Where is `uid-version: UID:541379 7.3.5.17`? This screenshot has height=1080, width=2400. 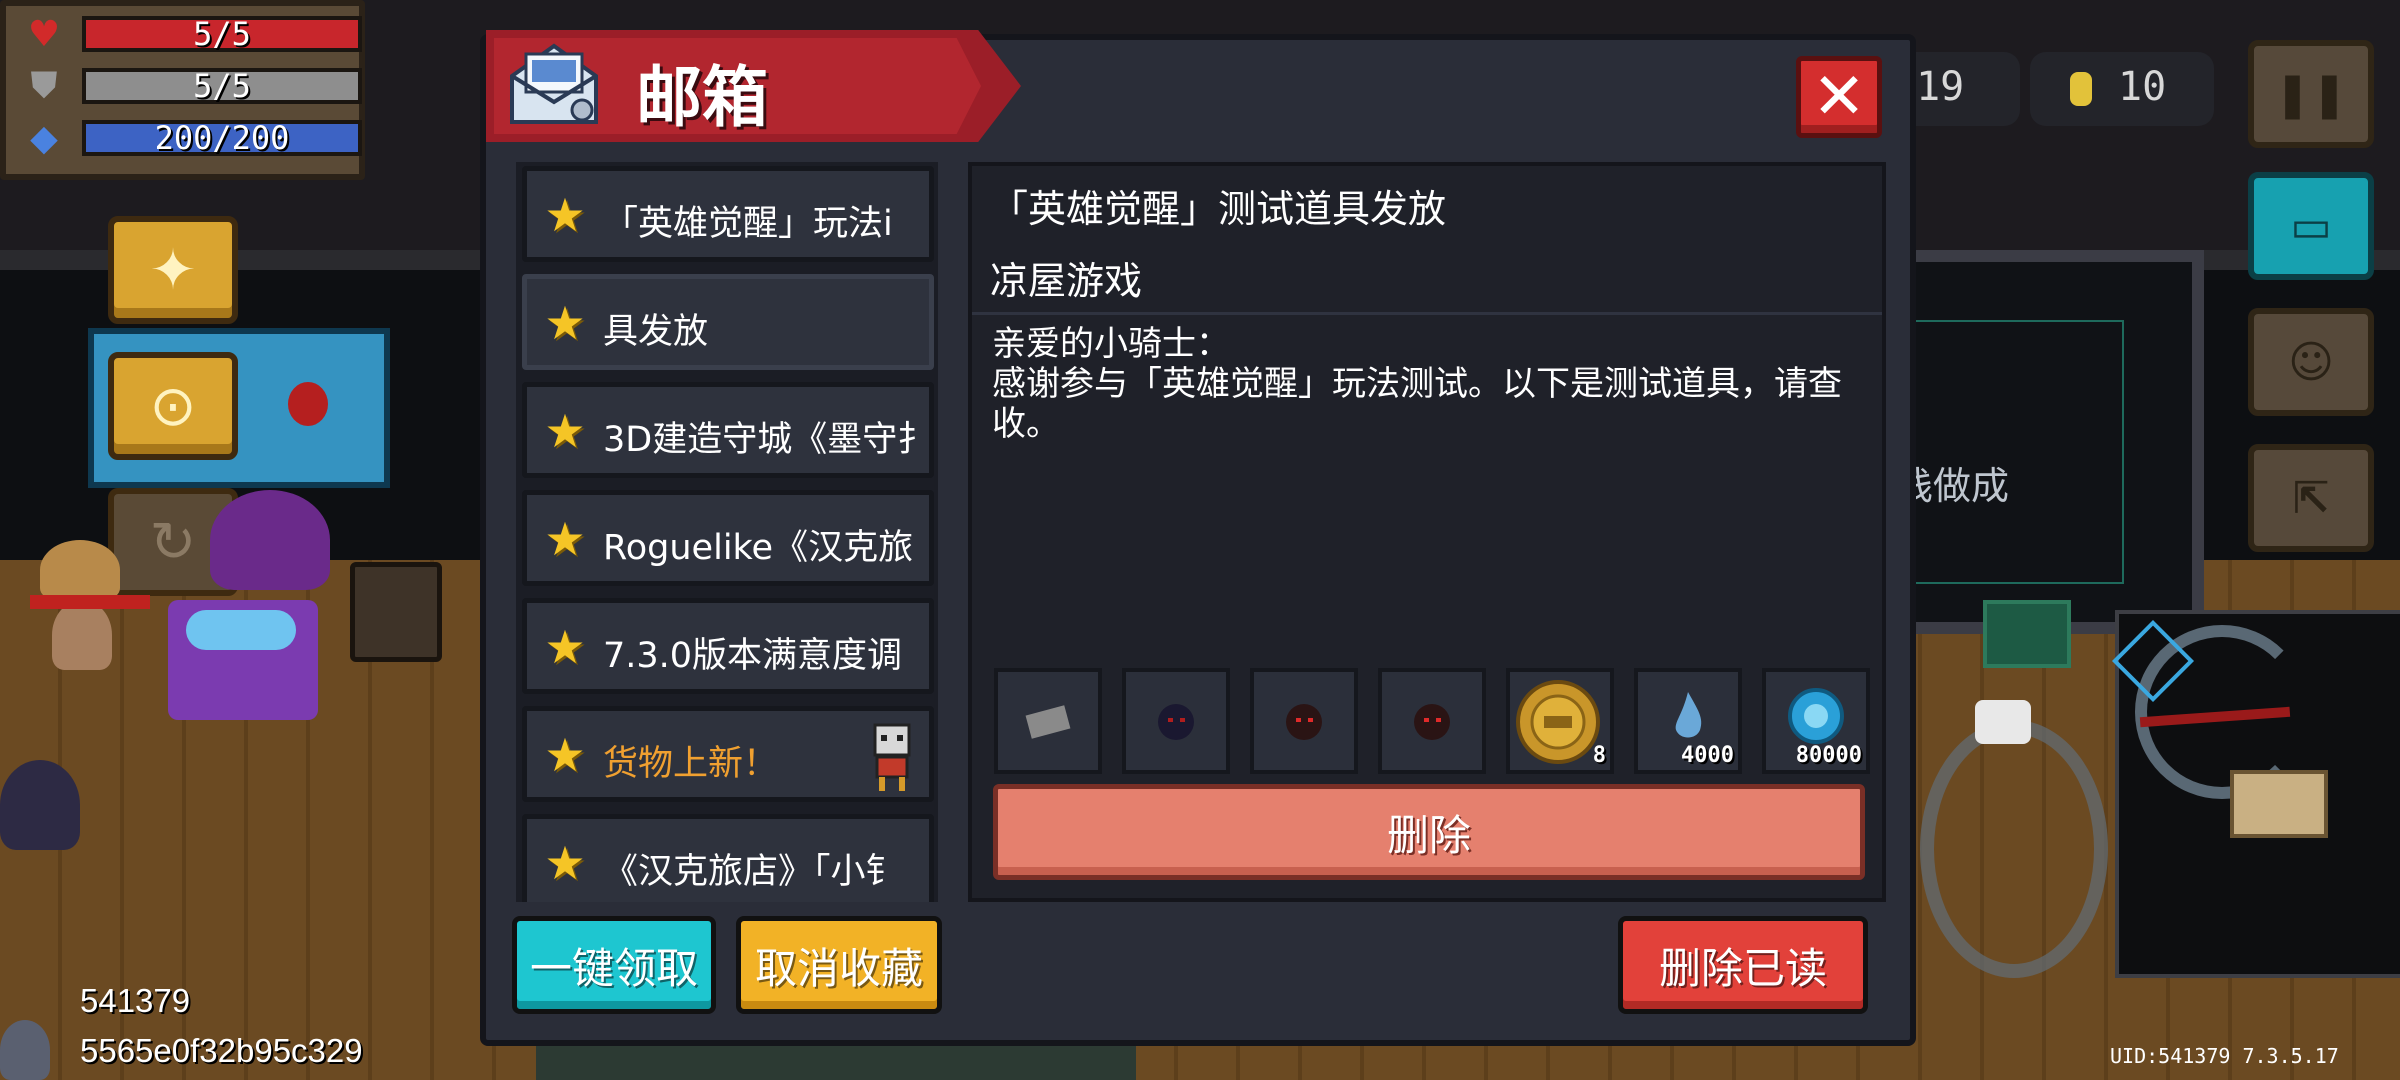
uid-version: UID:541379 7.3.5.17 is located at coordinates (2224, 1056).